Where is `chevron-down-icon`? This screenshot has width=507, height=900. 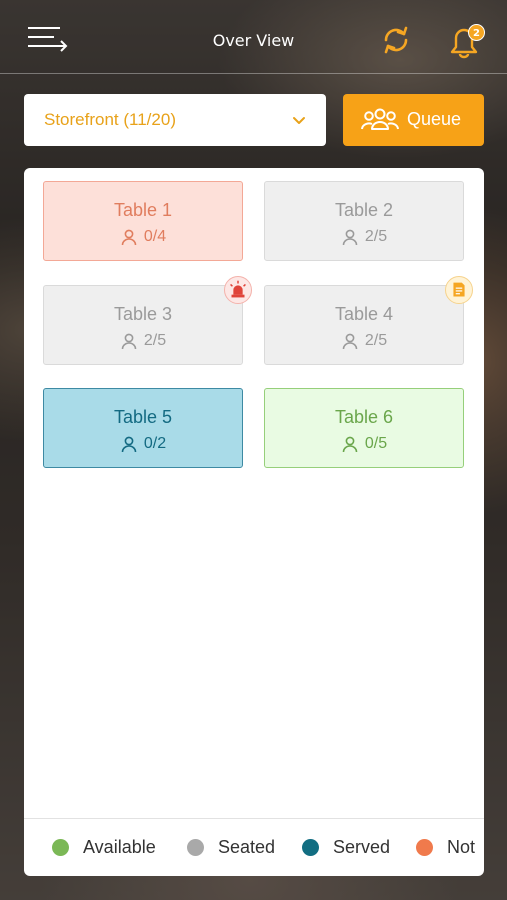
chevron-down-icon is located at coordinates (299, 120).